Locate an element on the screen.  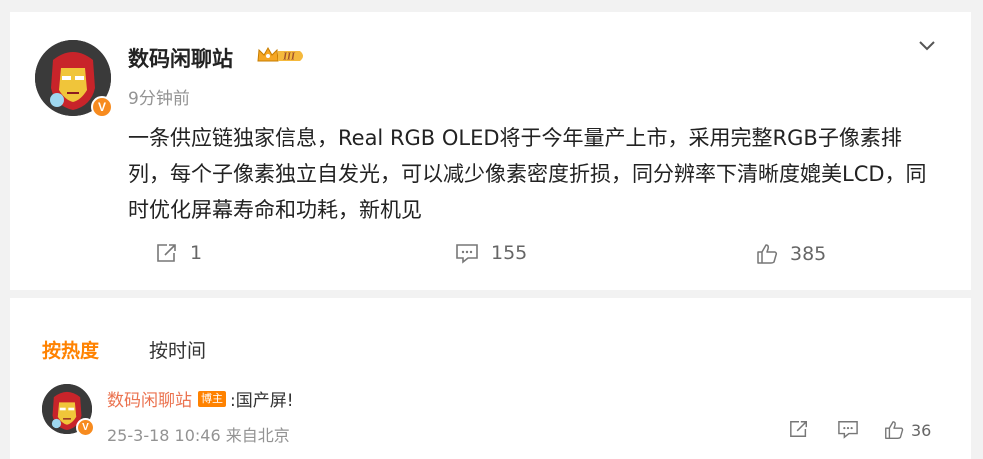
comment-content: 数码闲聊站 博主 :国产屏! is located at coordinates (200, 398).